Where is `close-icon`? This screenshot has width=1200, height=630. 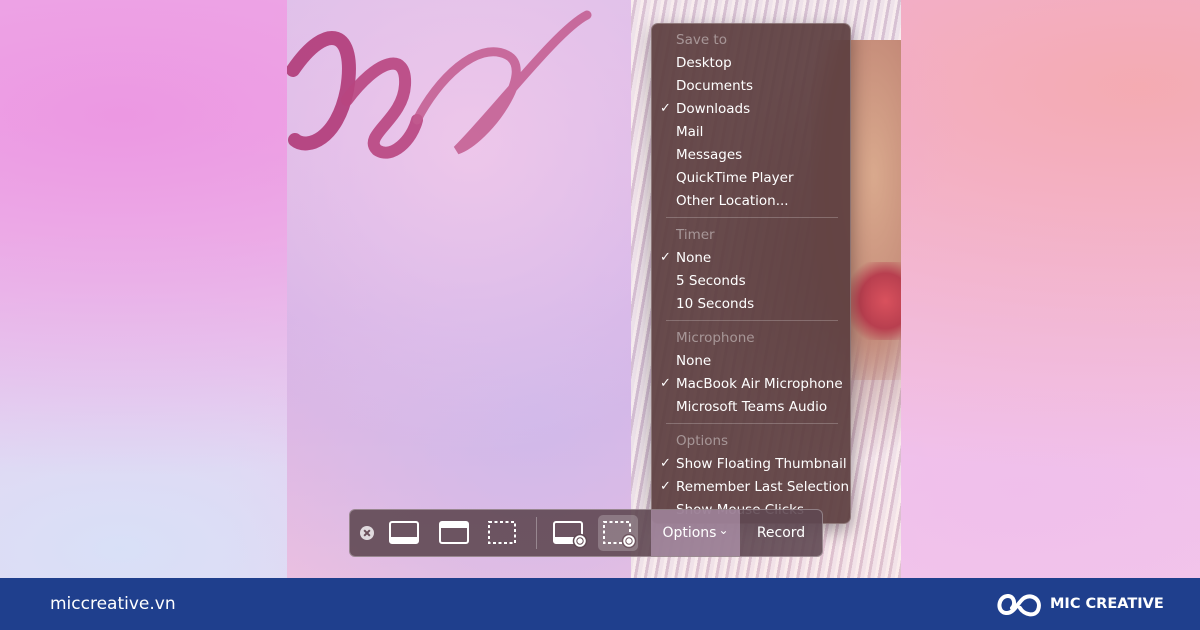 close-icon is located at coordinates (367, 533).